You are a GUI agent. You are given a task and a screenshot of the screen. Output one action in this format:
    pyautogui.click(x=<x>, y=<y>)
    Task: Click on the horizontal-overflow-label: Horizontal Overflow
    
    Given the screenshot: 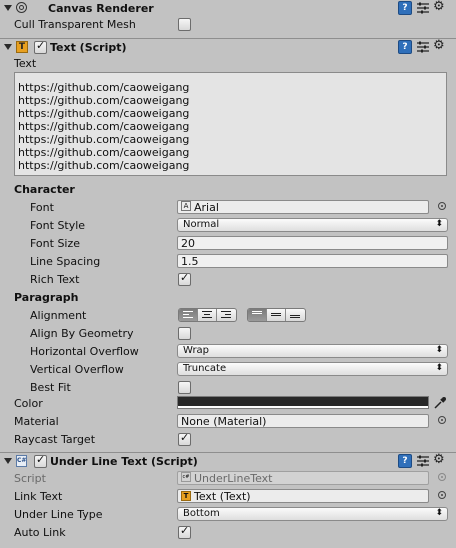 What is the action you would take?
    pyautogui.click(x=84, y=351)
    